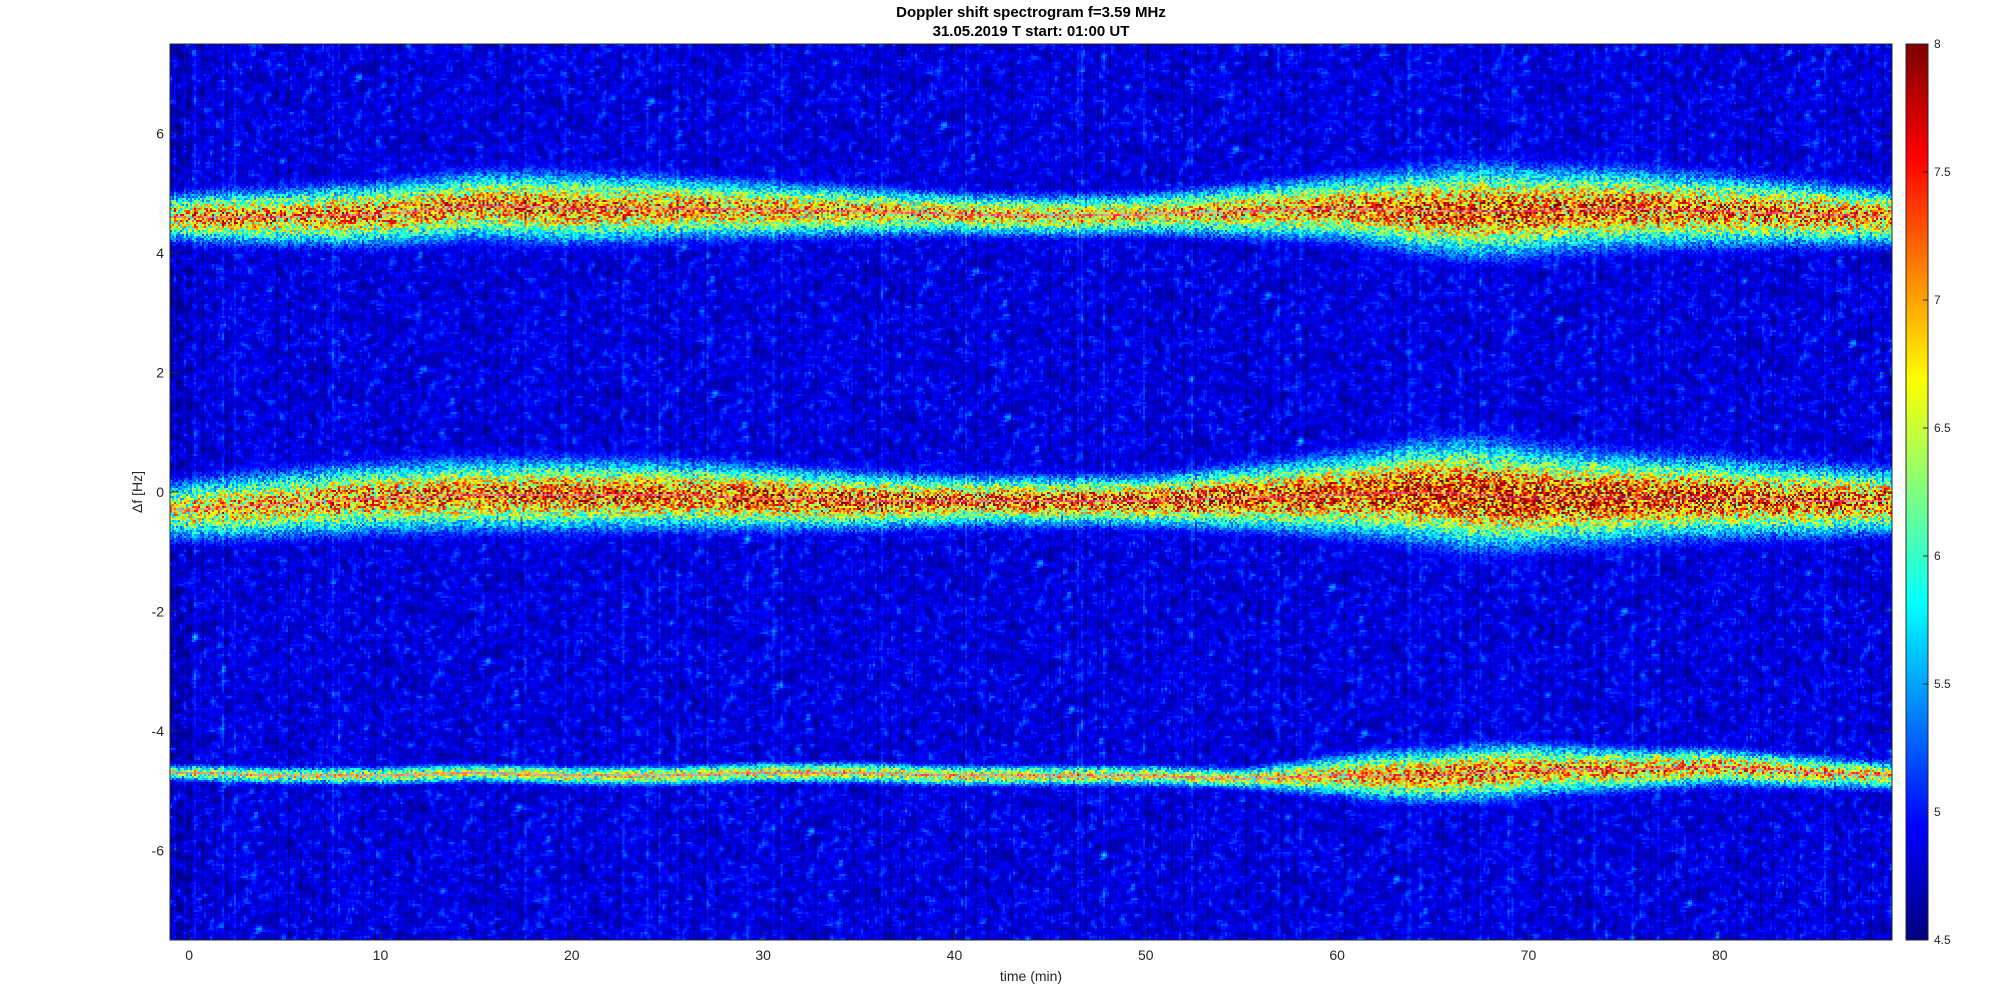 The width and height of the screenshot is (2000, 1003). I want to click on x-tick-label: 50, so click(1146, 955).